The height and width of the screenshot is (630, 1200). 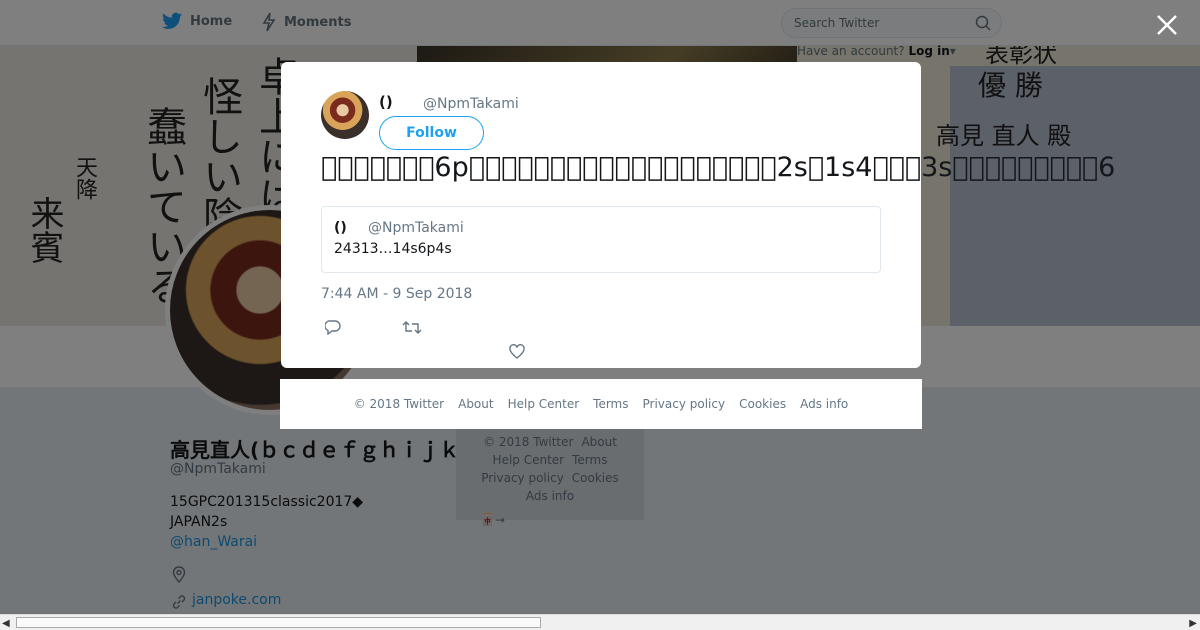 What do you see at coordinates (684, 404) in the screenshot?
I see `footer-privacy-link: Privacy policy` at bounding box center [684, 404].